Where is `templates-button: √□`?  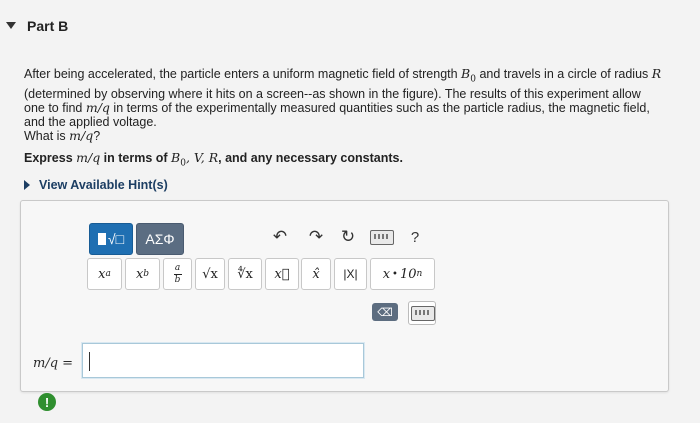 templates-button: √□ is located at coordinates (111, 239).